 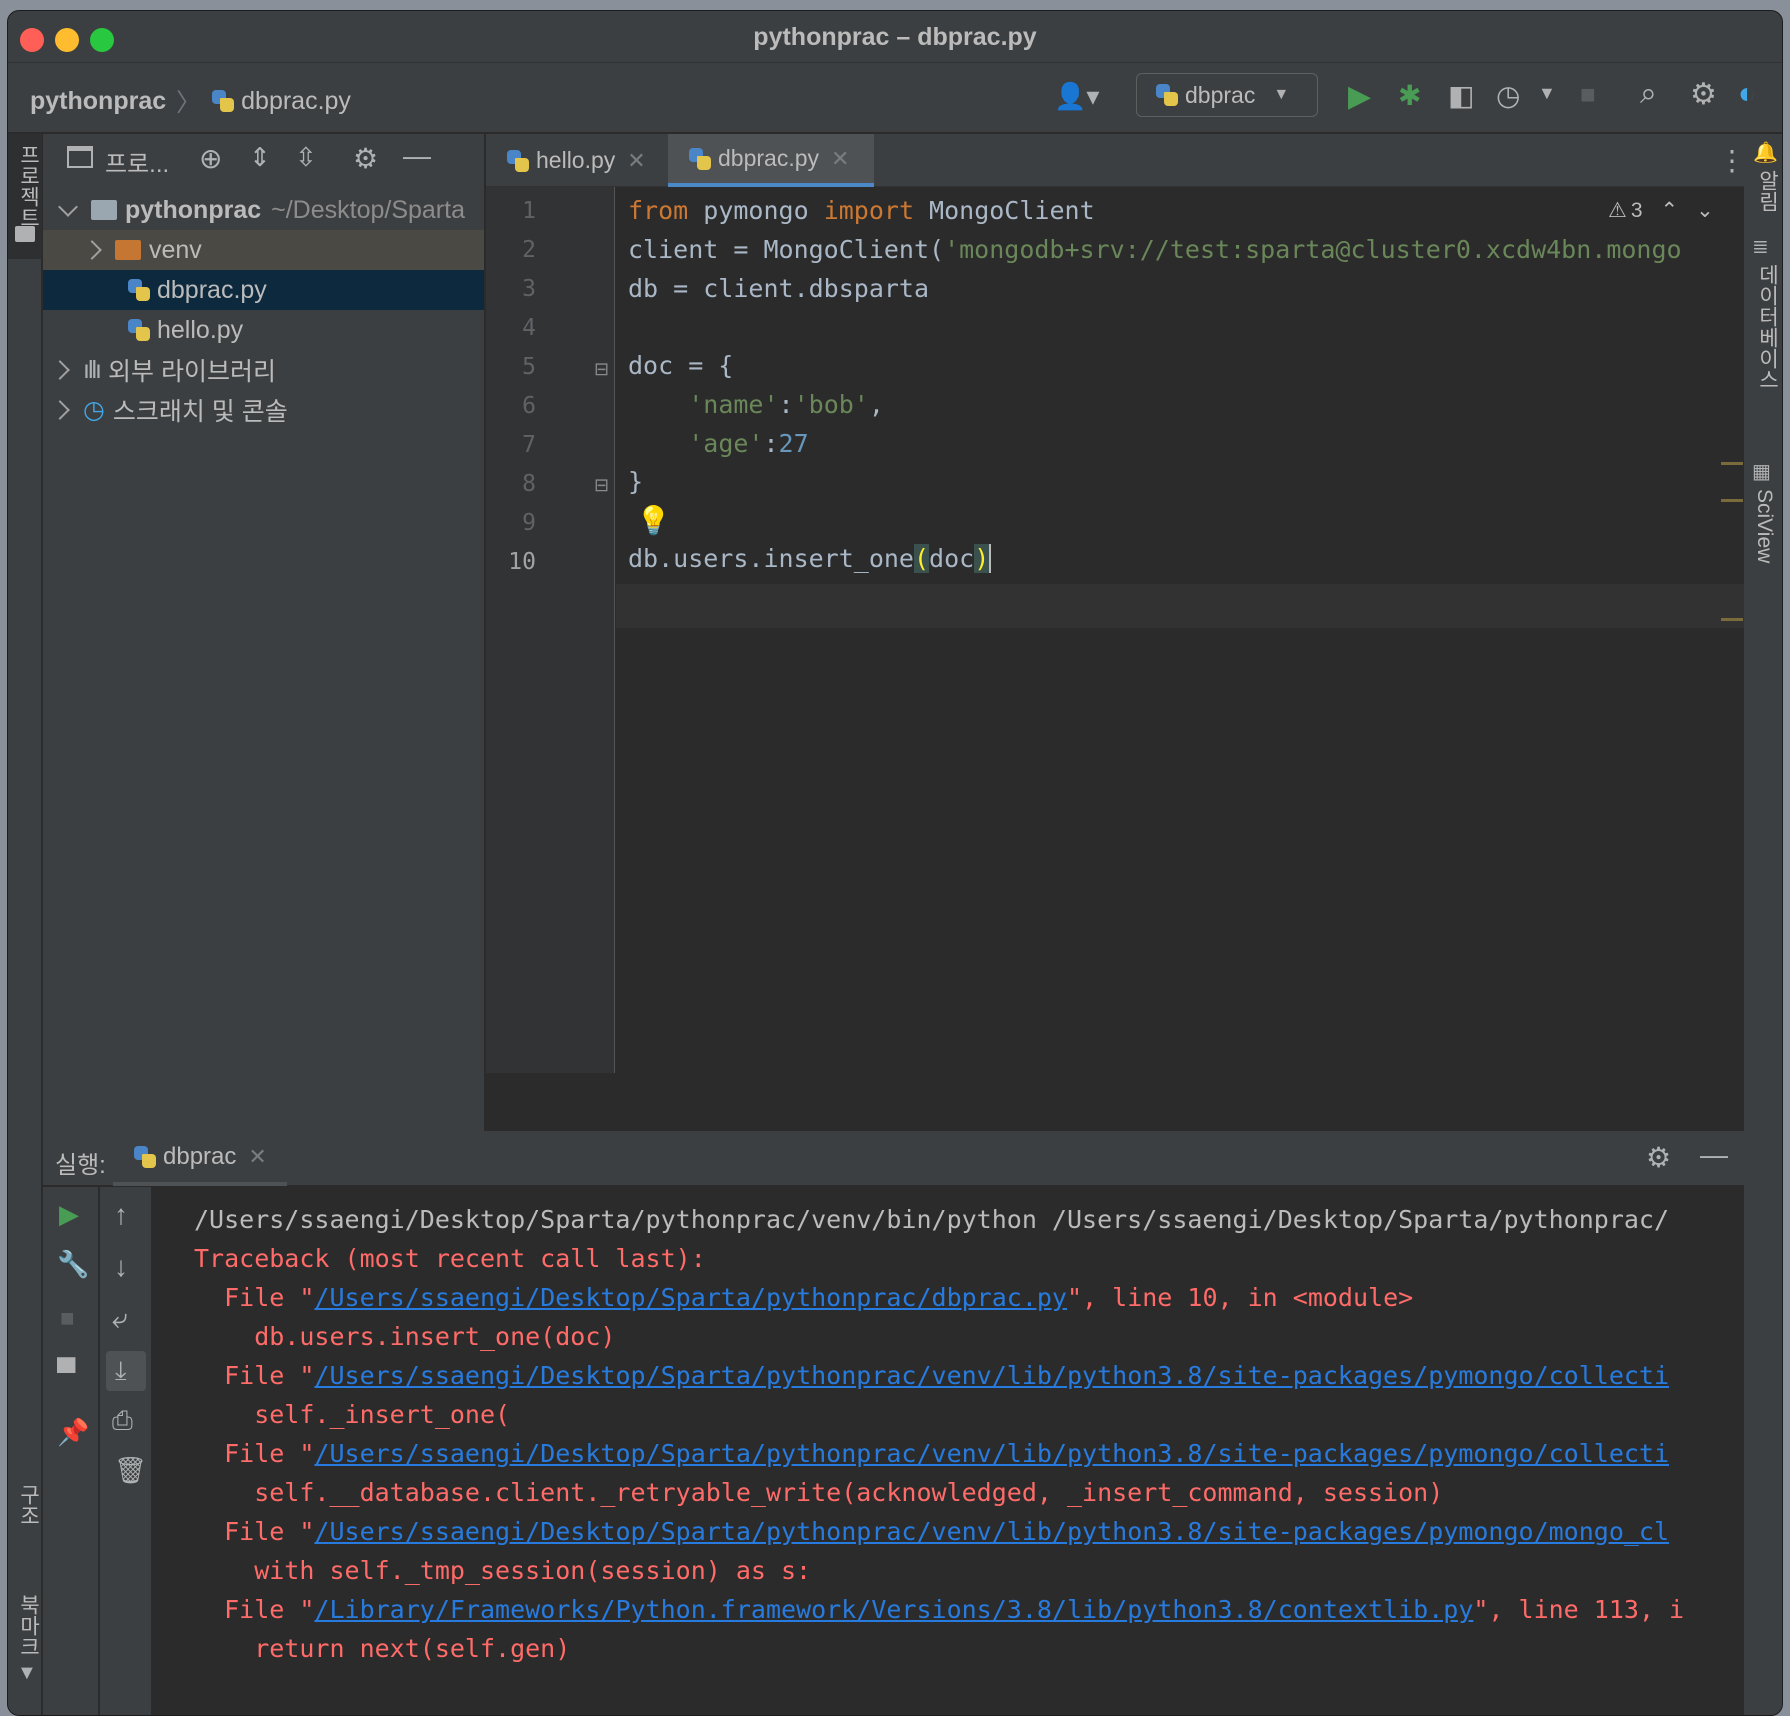 I want to click on code-line-1: from pymongo import MongoClient, so click(x=861, y=210).